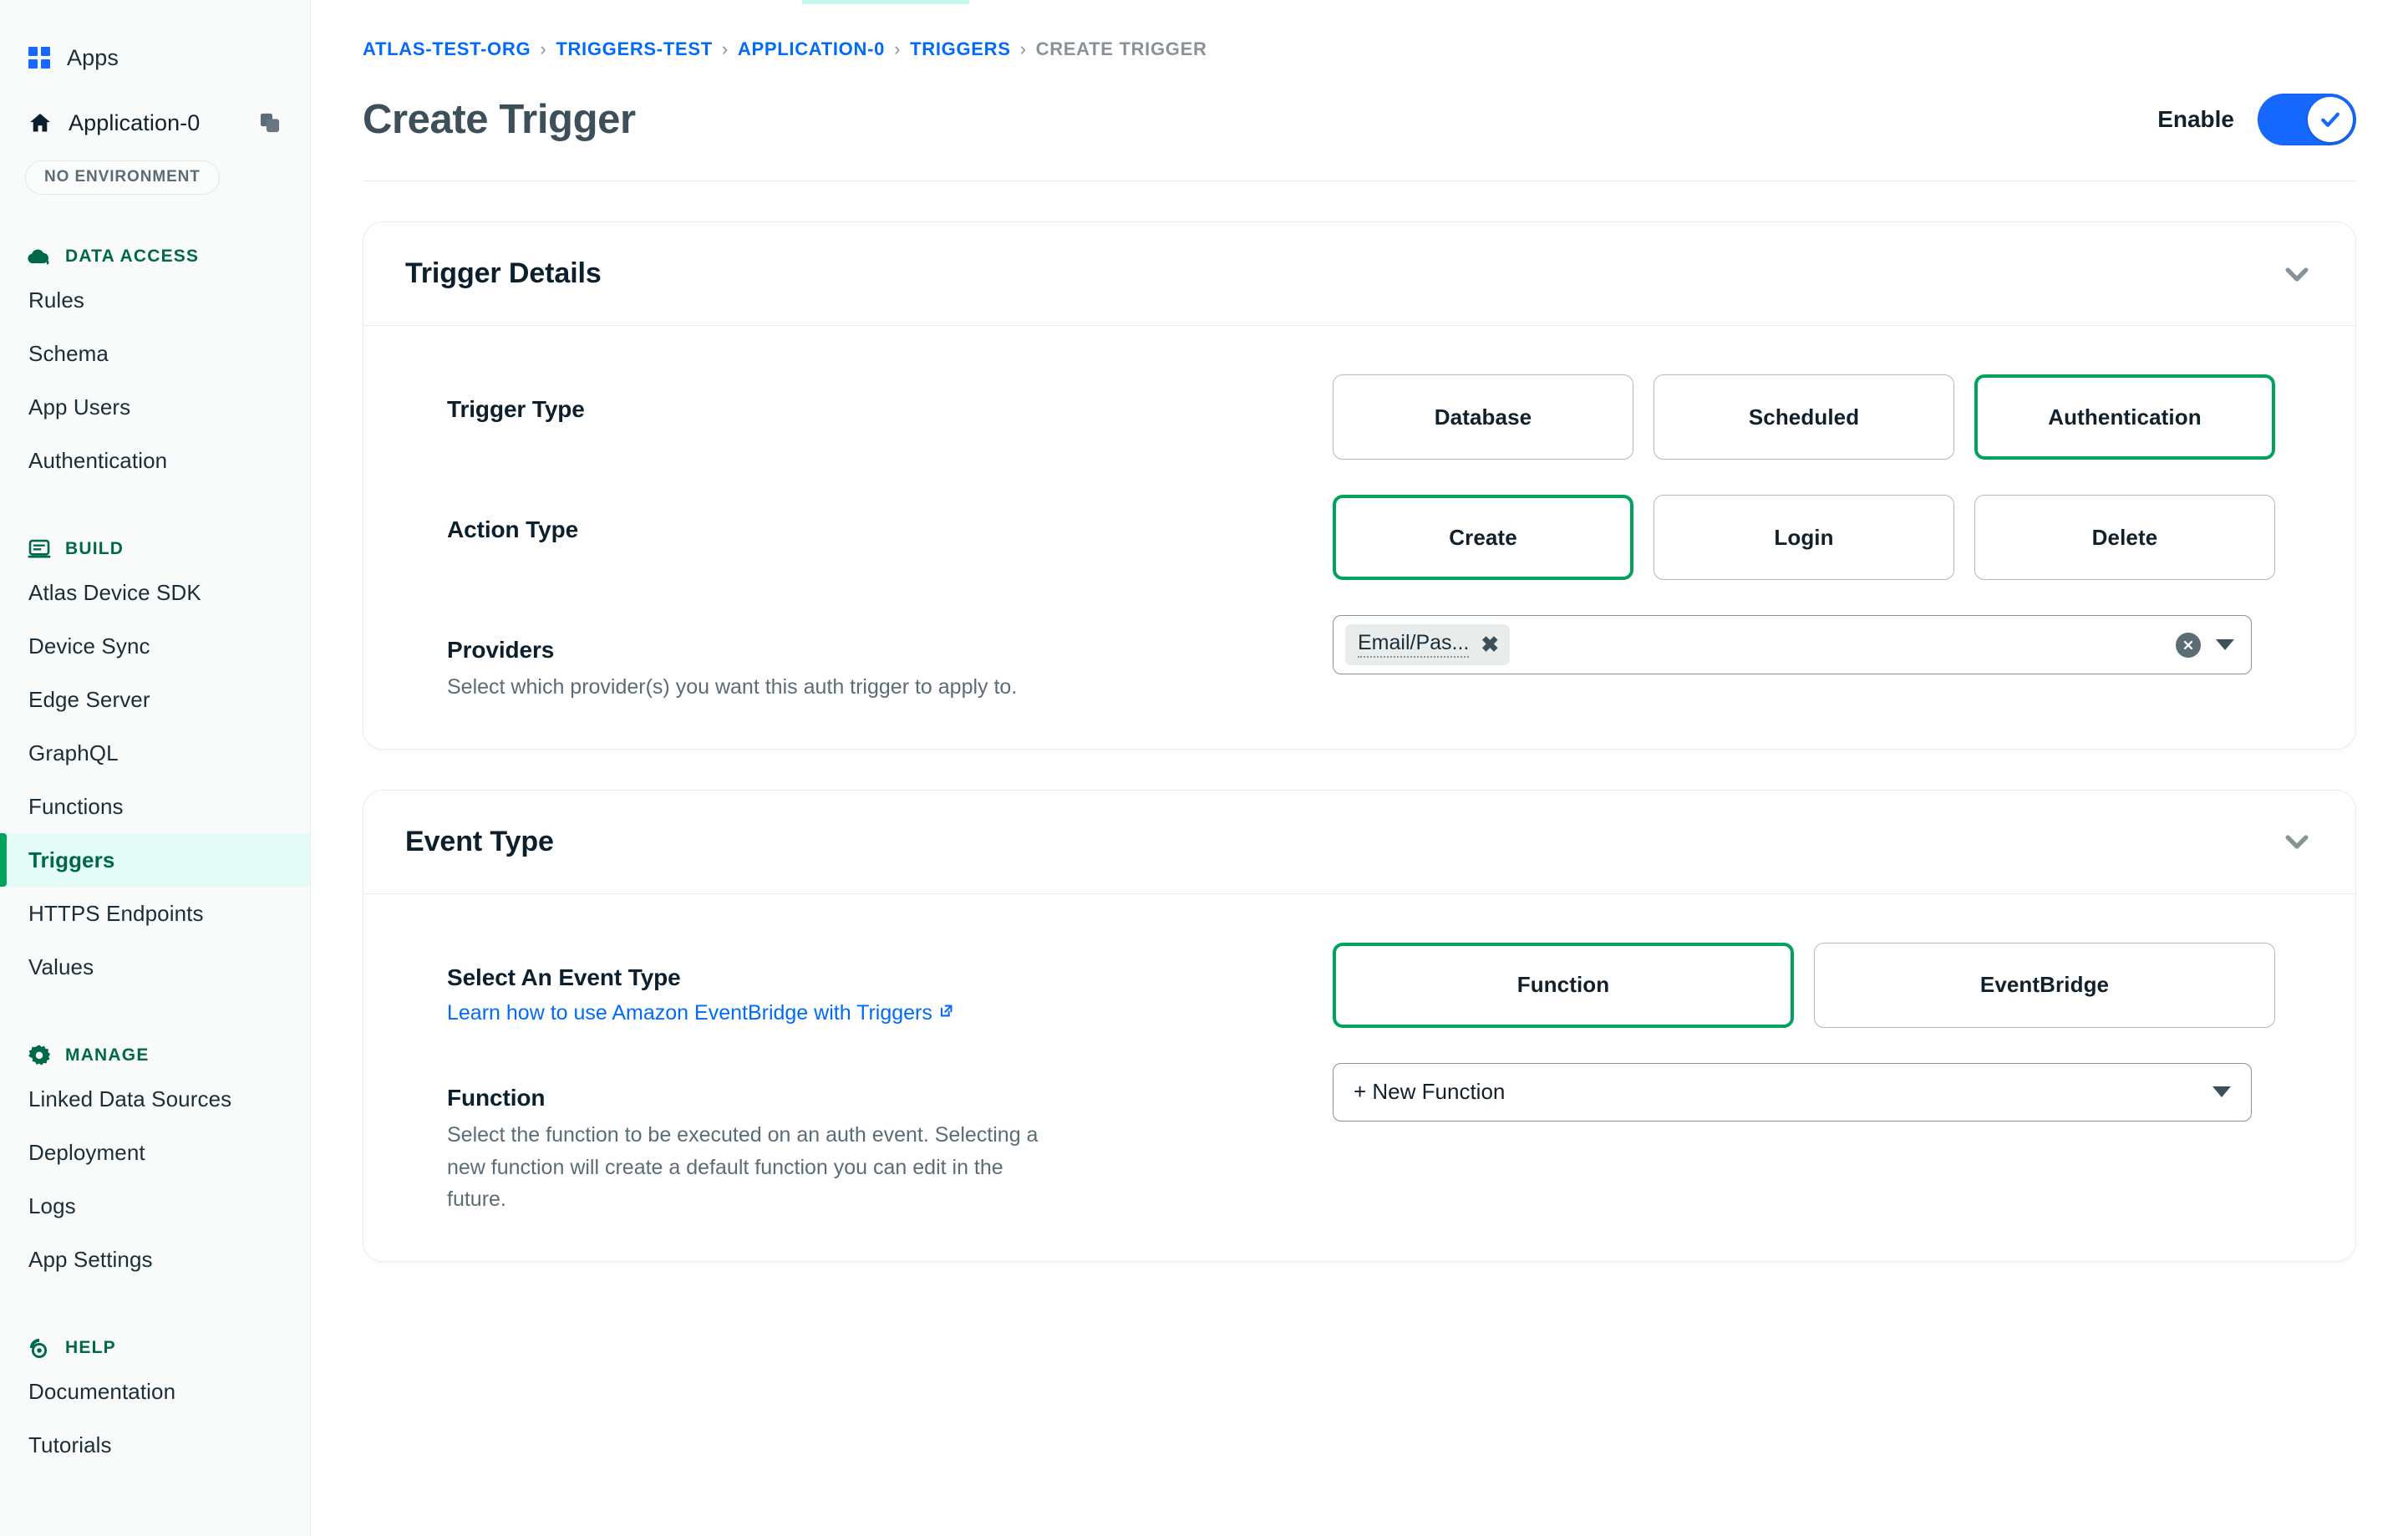 This screenshot has height=1536, width=2408. Describe the element at coordinates (155, 806) in the screenshot. I see `sidebar-item-functions: Functions` at that location.